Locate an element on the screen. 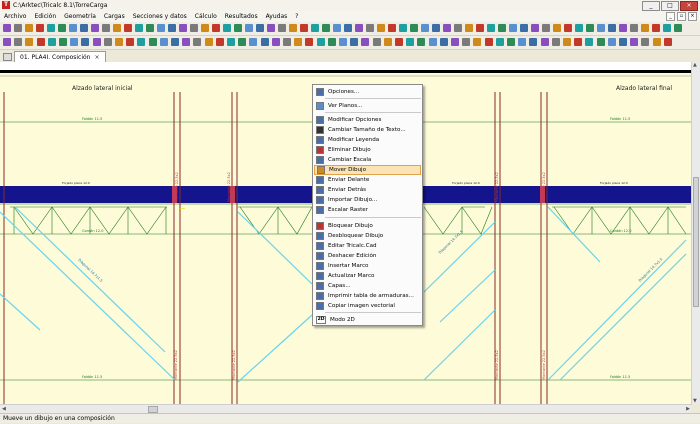  vertical-scrollbar: ▲ ▼ is located at coordinates (695, 233).